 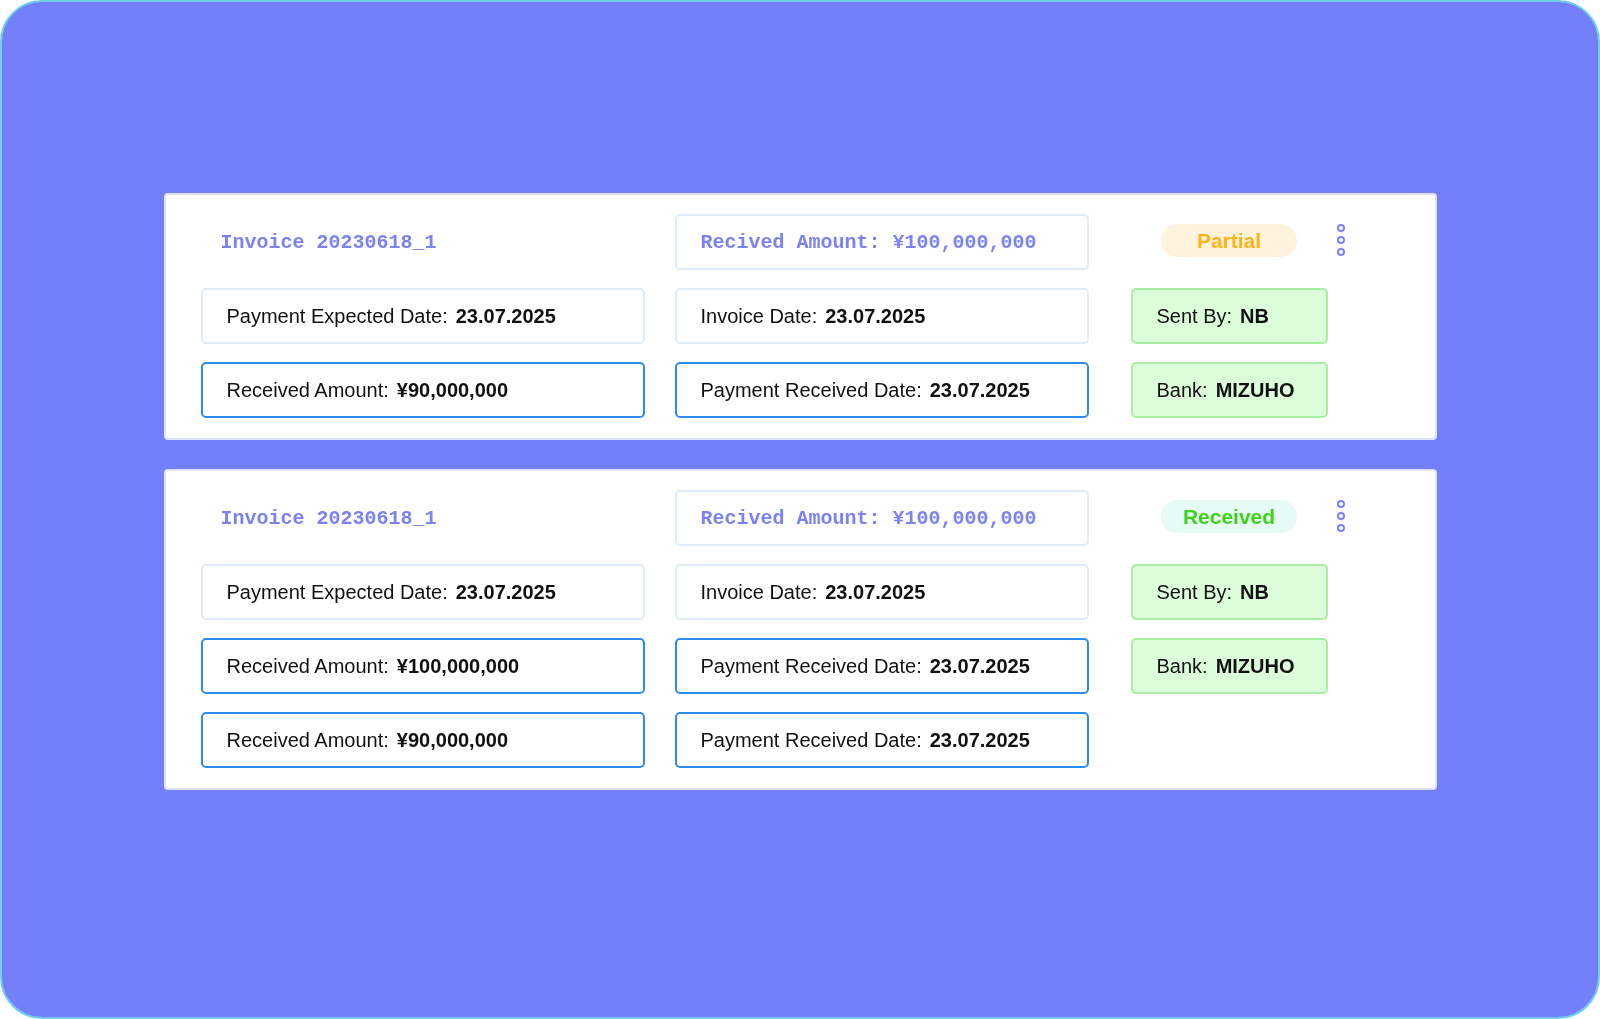 I want to click on status-badge: Partial, so click(x=1229, y=240).